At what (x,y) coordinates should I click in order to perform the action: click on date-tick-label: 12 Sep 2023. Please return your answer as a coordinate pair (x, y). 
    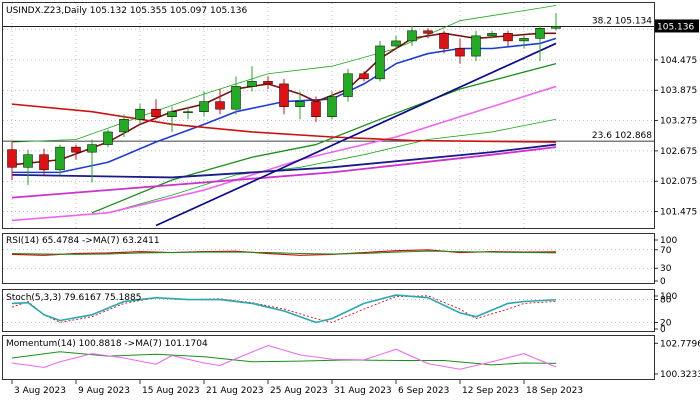
    Looking at the image, I should click on (490, 391).